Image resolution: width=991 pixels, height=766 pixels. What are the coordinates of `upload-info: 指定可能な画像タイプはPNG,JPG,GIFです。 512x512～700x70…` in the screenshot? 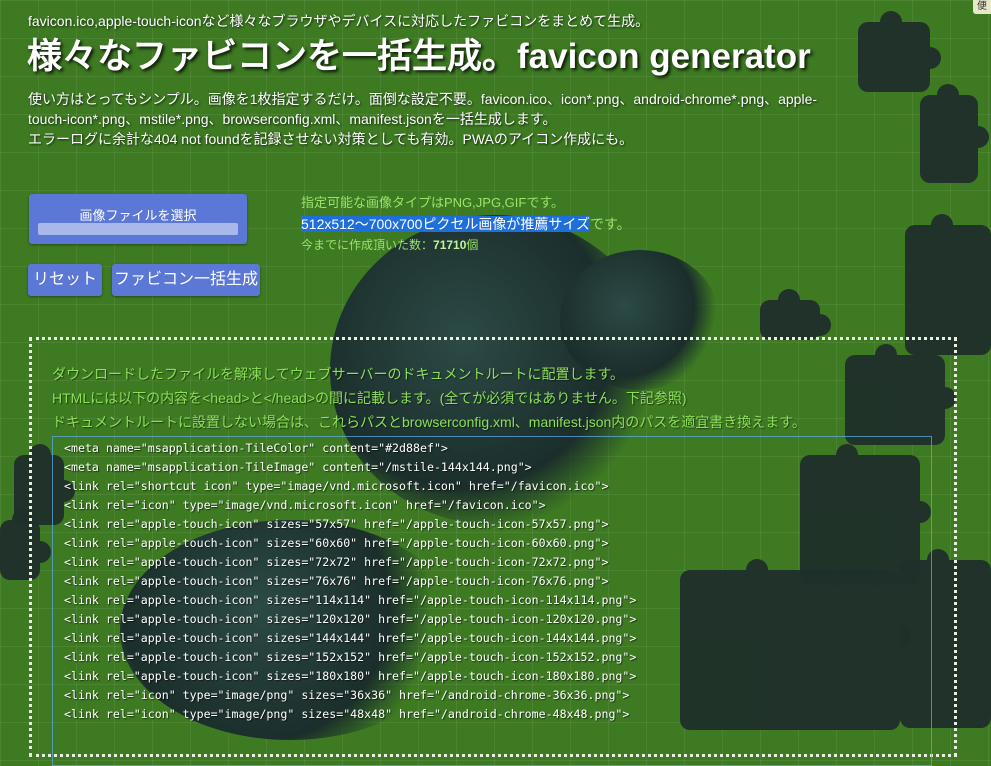 It's located at (466, 224).